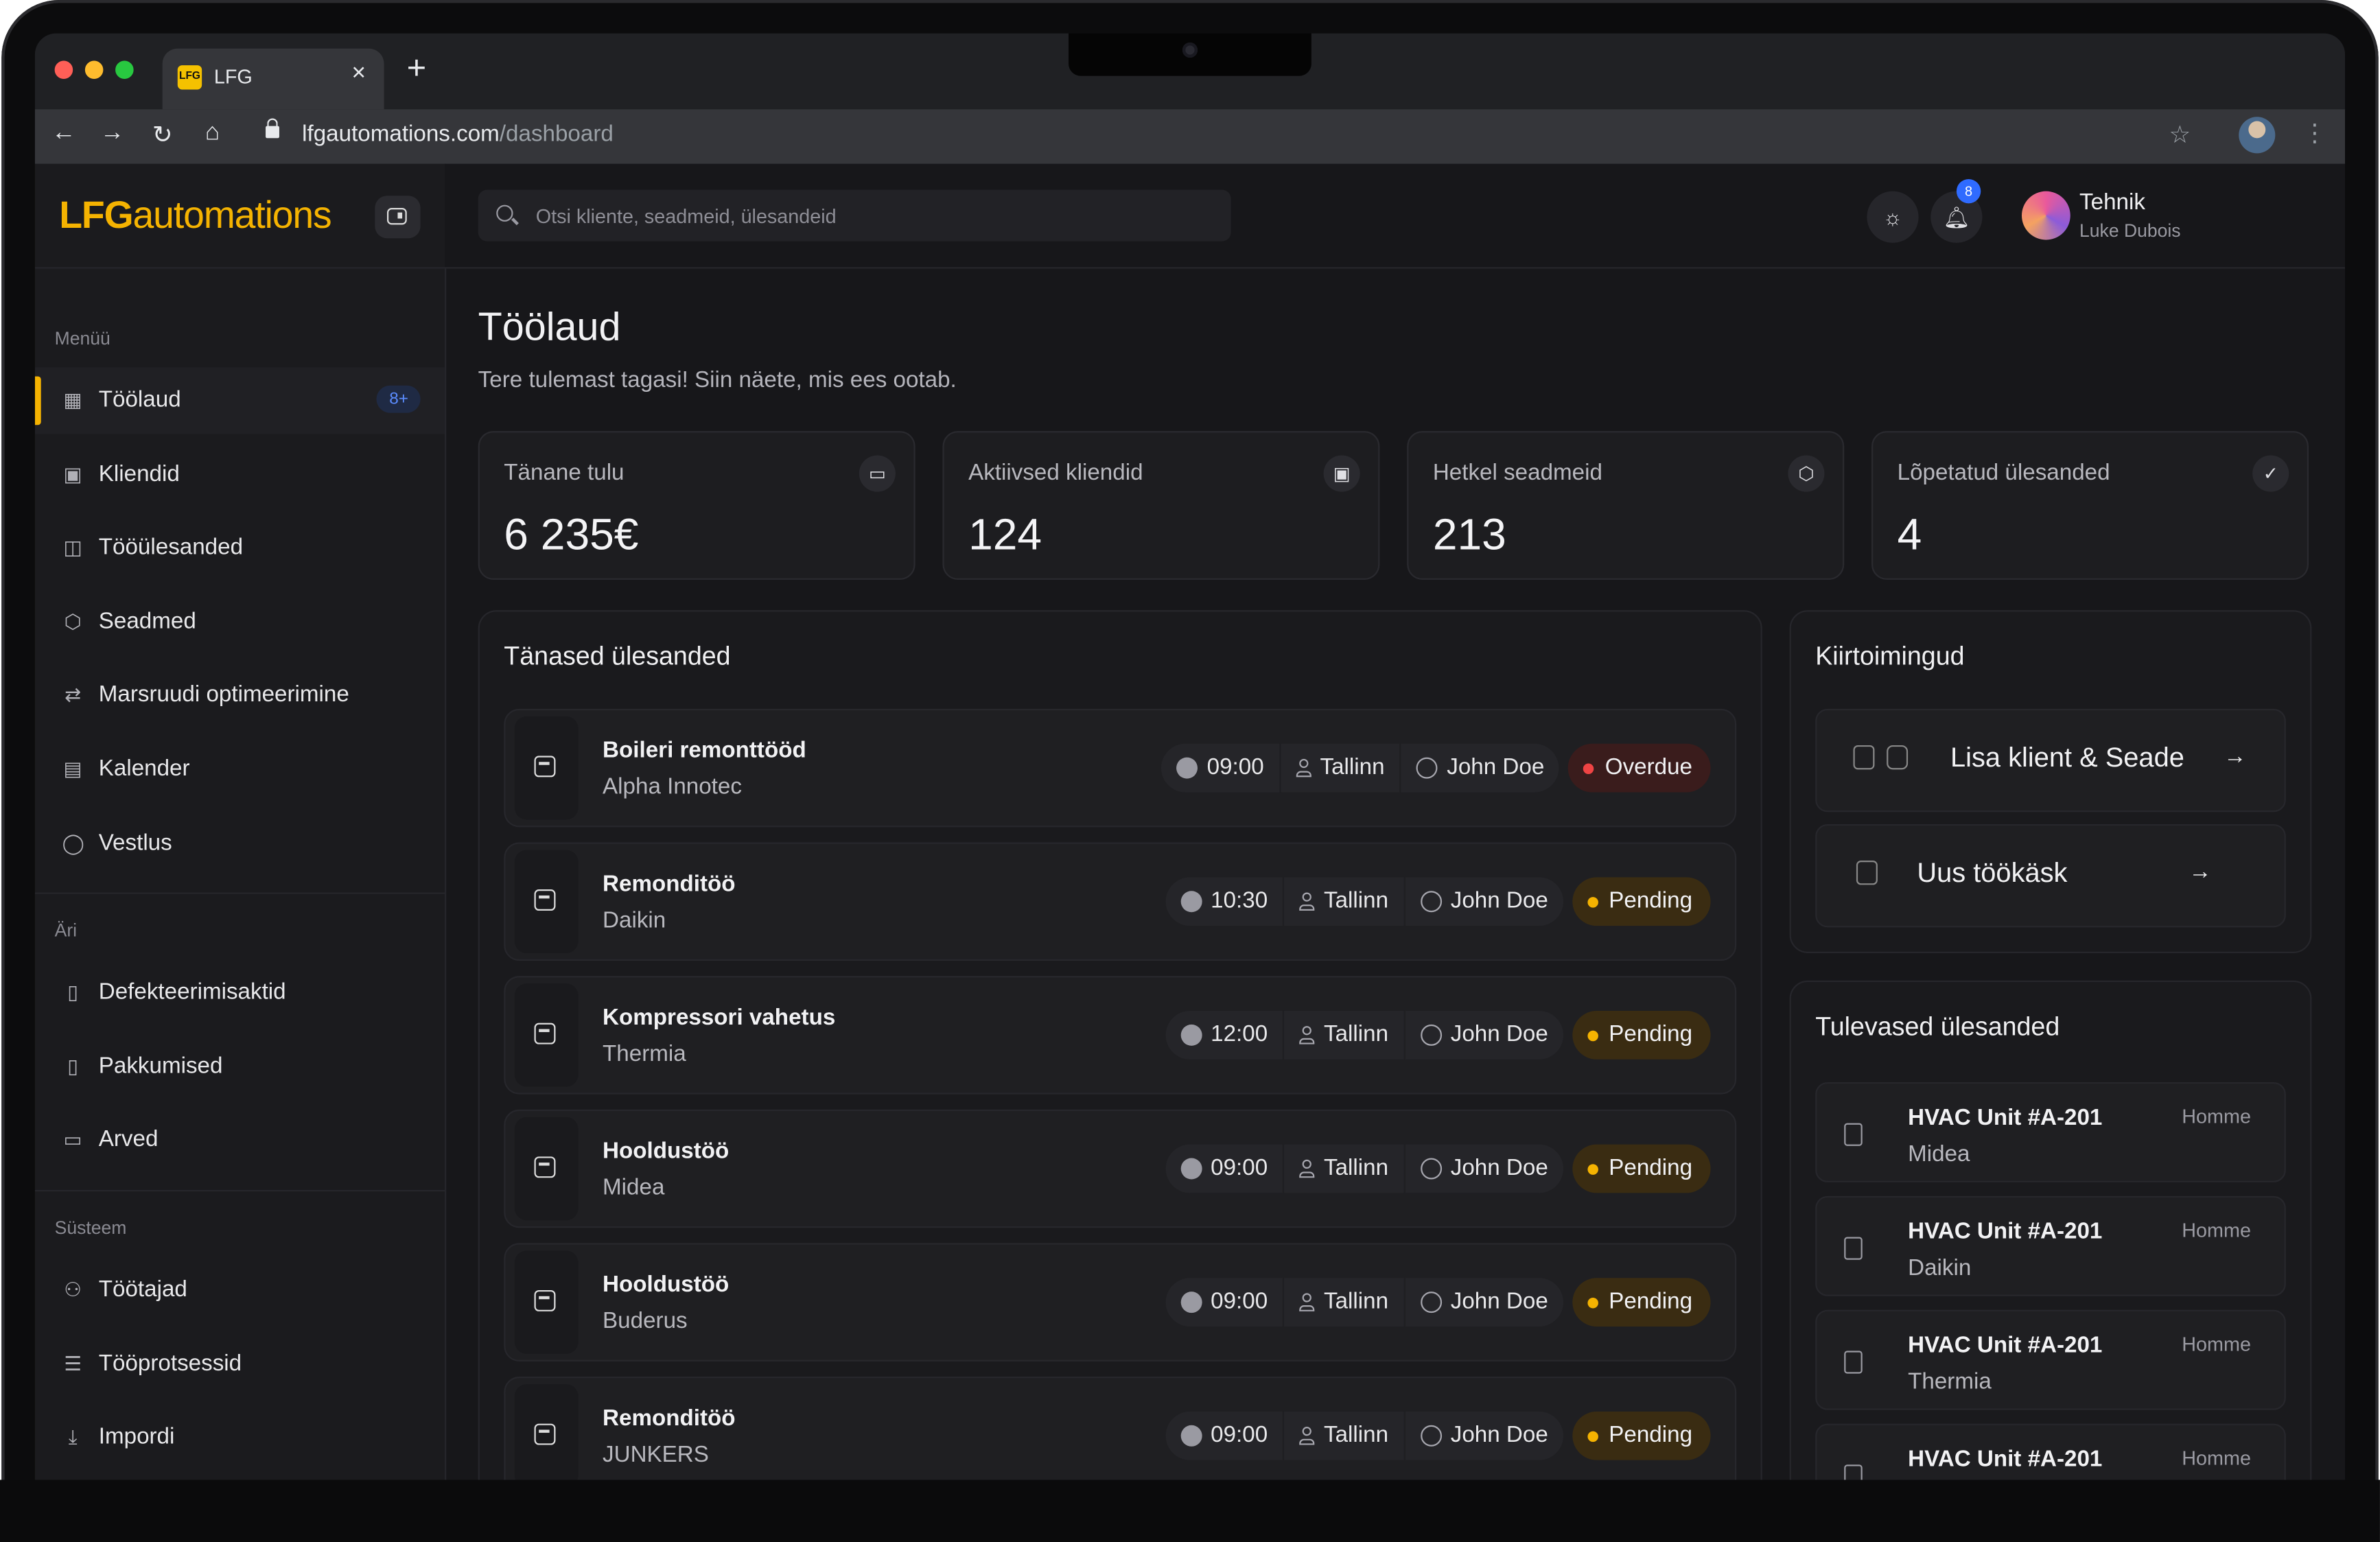  I want to click on reload-icon: ↻, so click(162, 135).